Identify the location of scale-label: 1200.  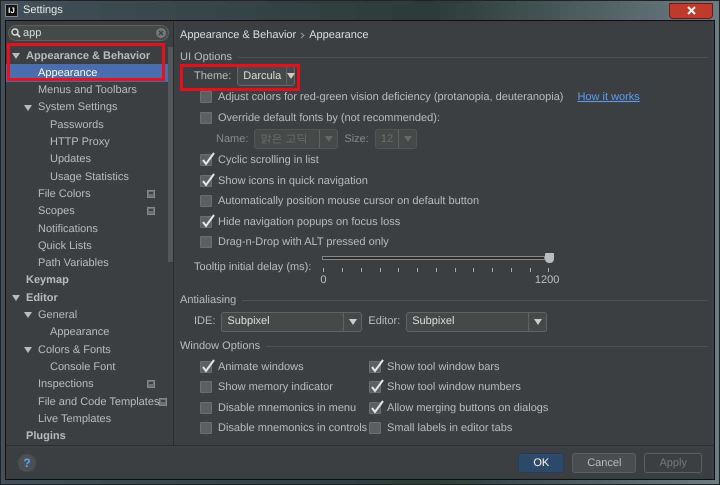
(547, 280).